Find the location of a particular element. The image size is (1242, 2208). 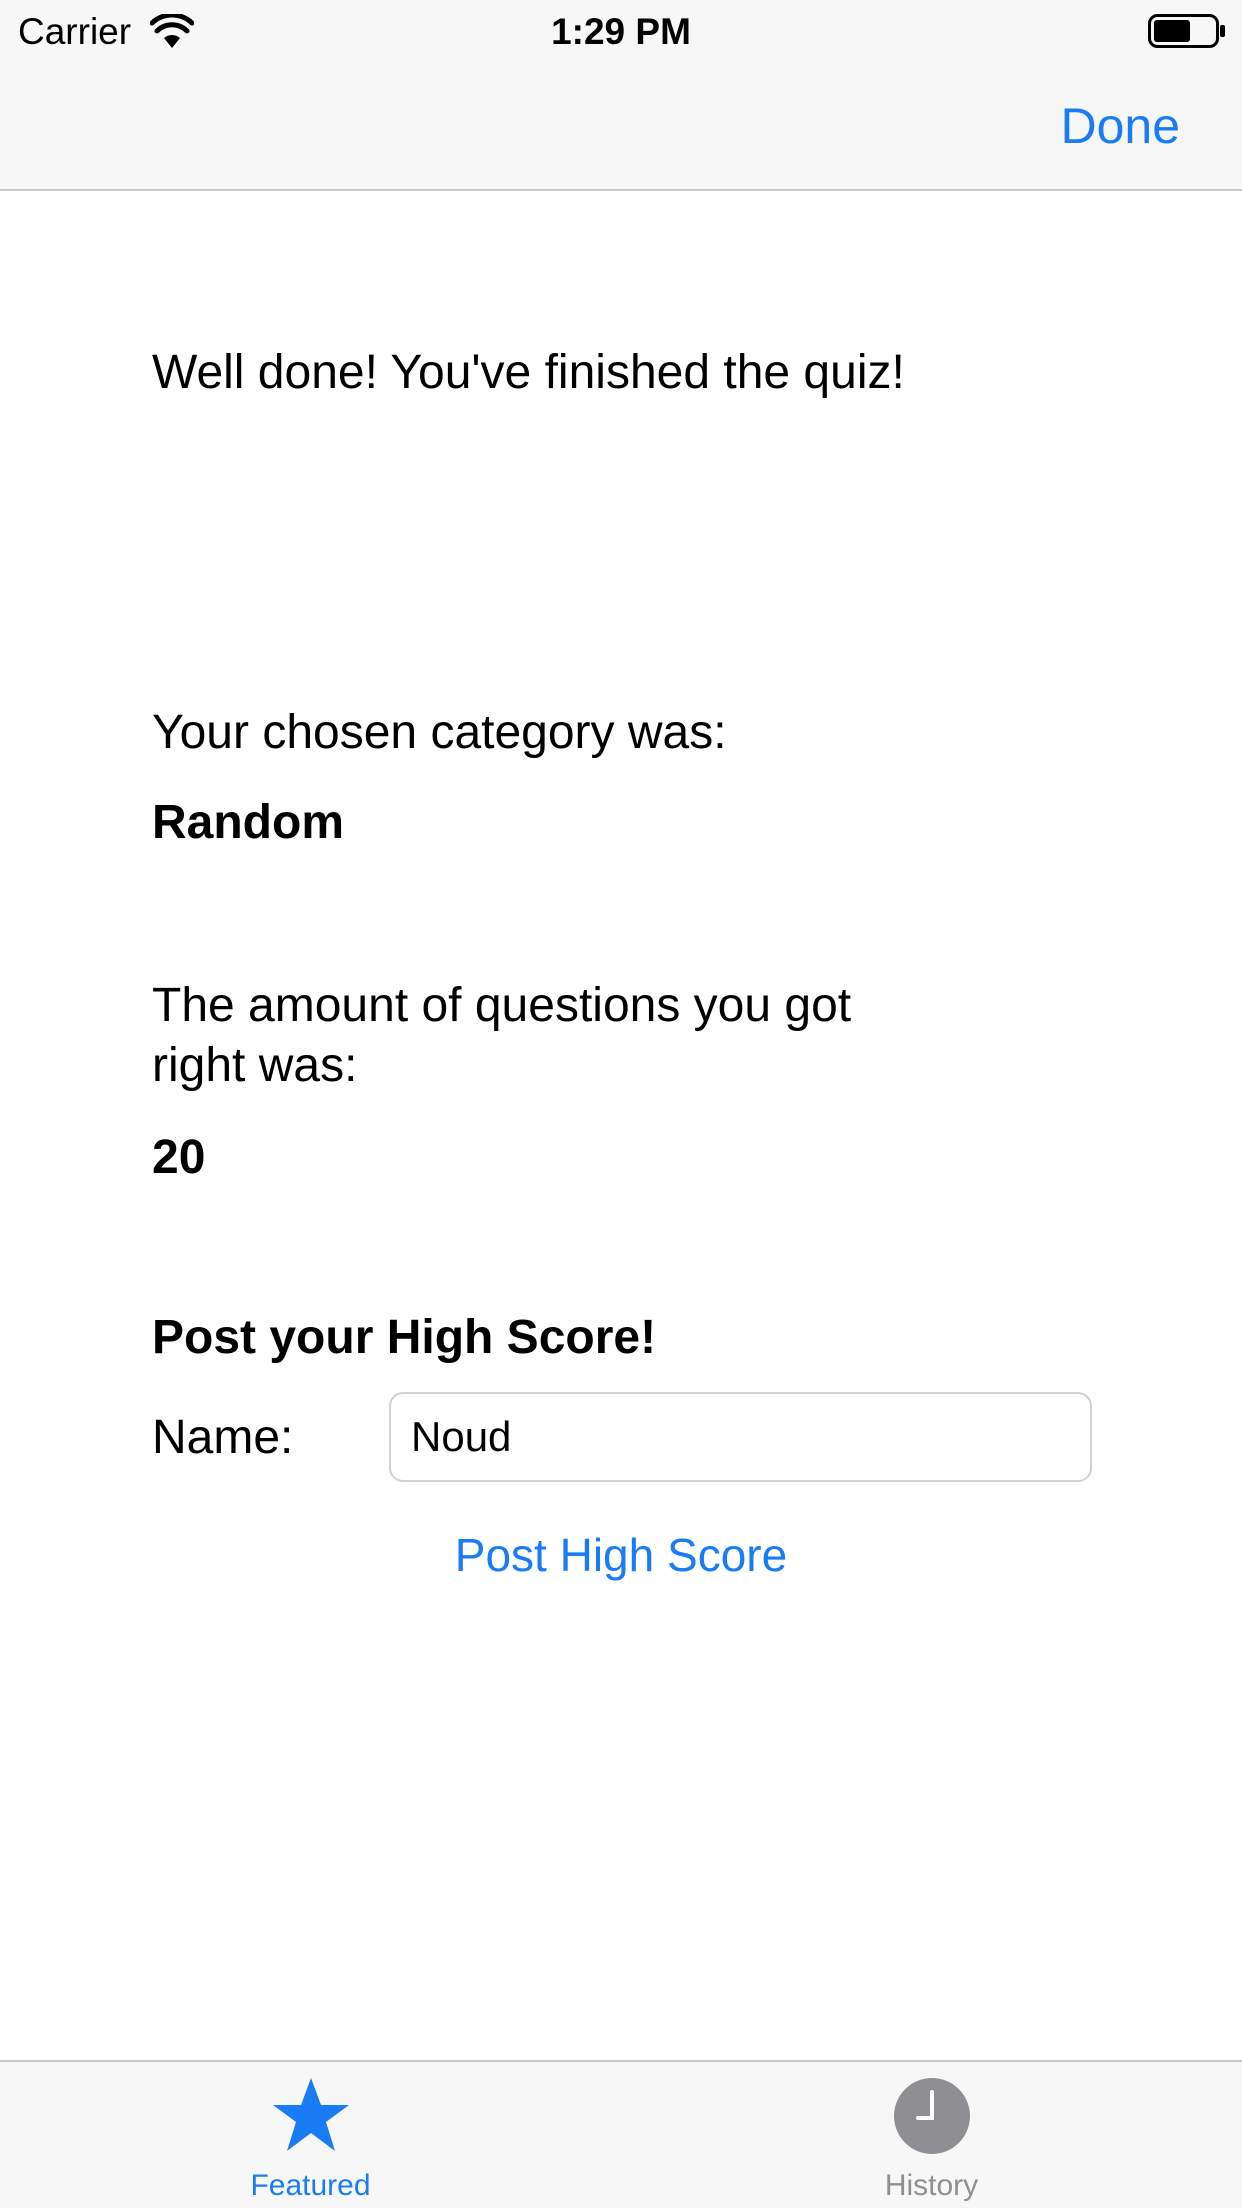

score-value: 20 is located at coordinates (179, 1157).